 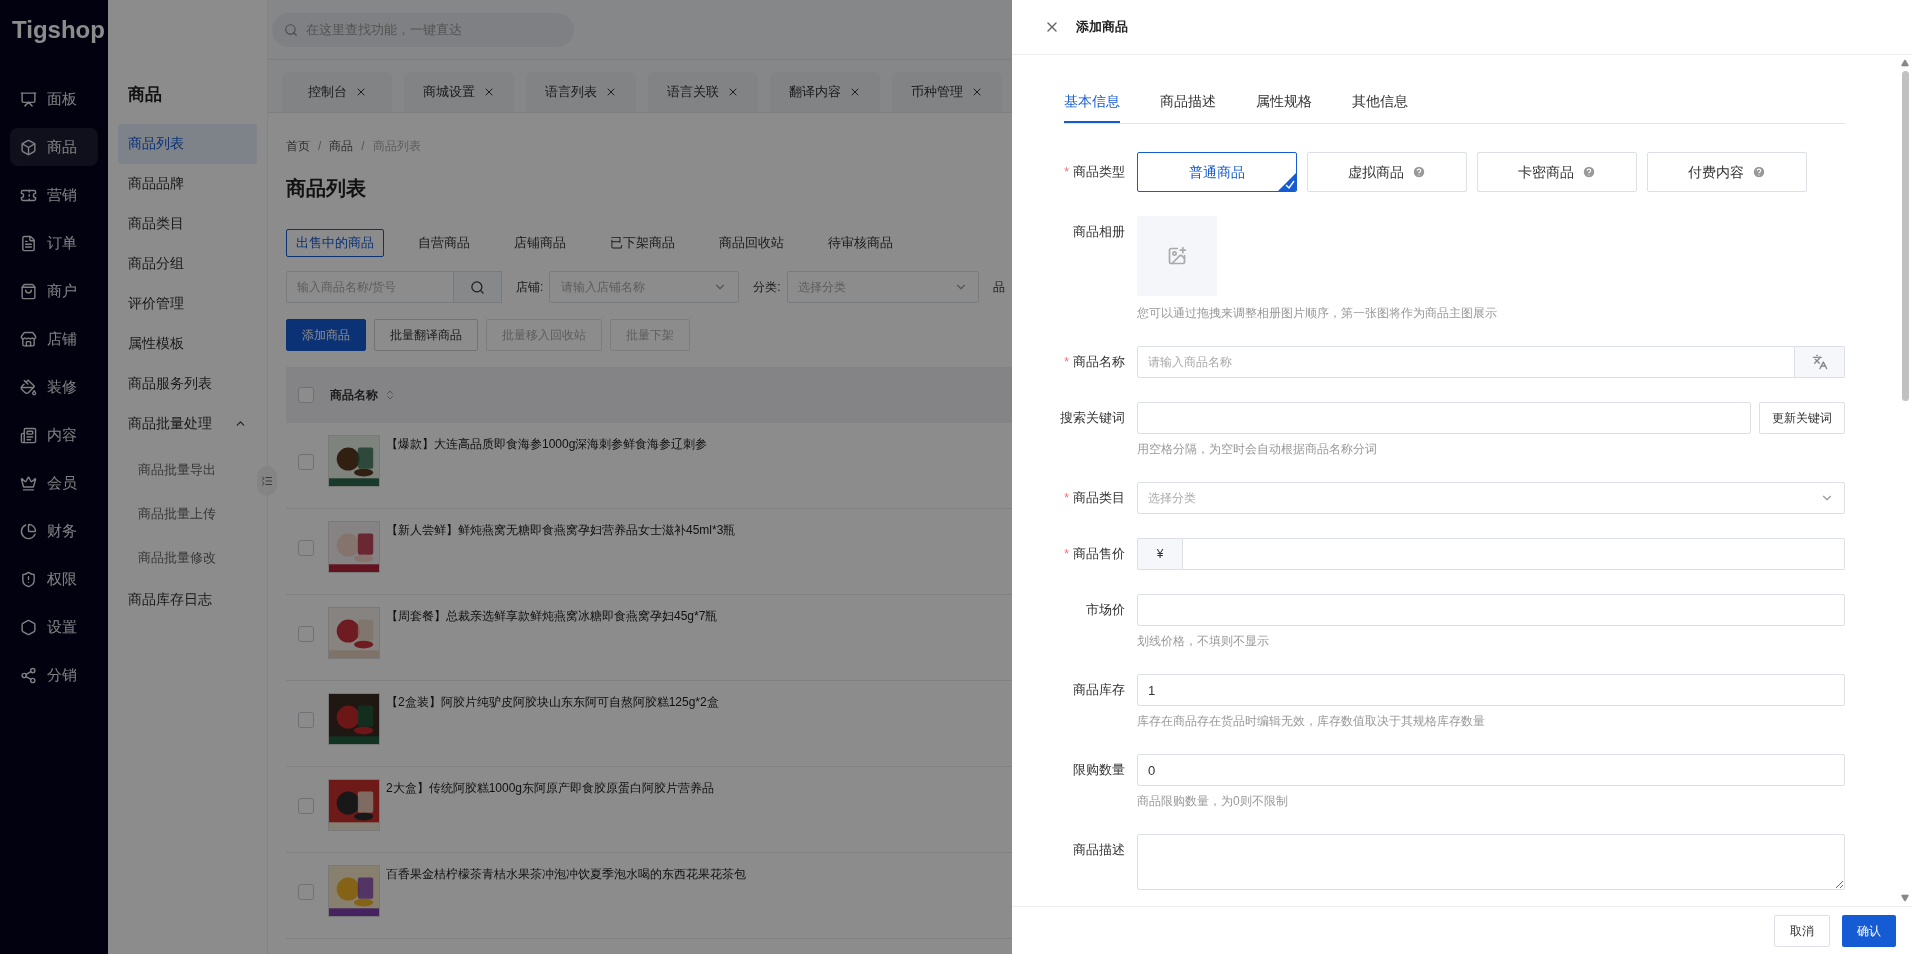 What do you see at coordinates (1092, 107) in the screenshot?
I see `drawer-tab: 基本信息` at bounding box center [1092, 107].